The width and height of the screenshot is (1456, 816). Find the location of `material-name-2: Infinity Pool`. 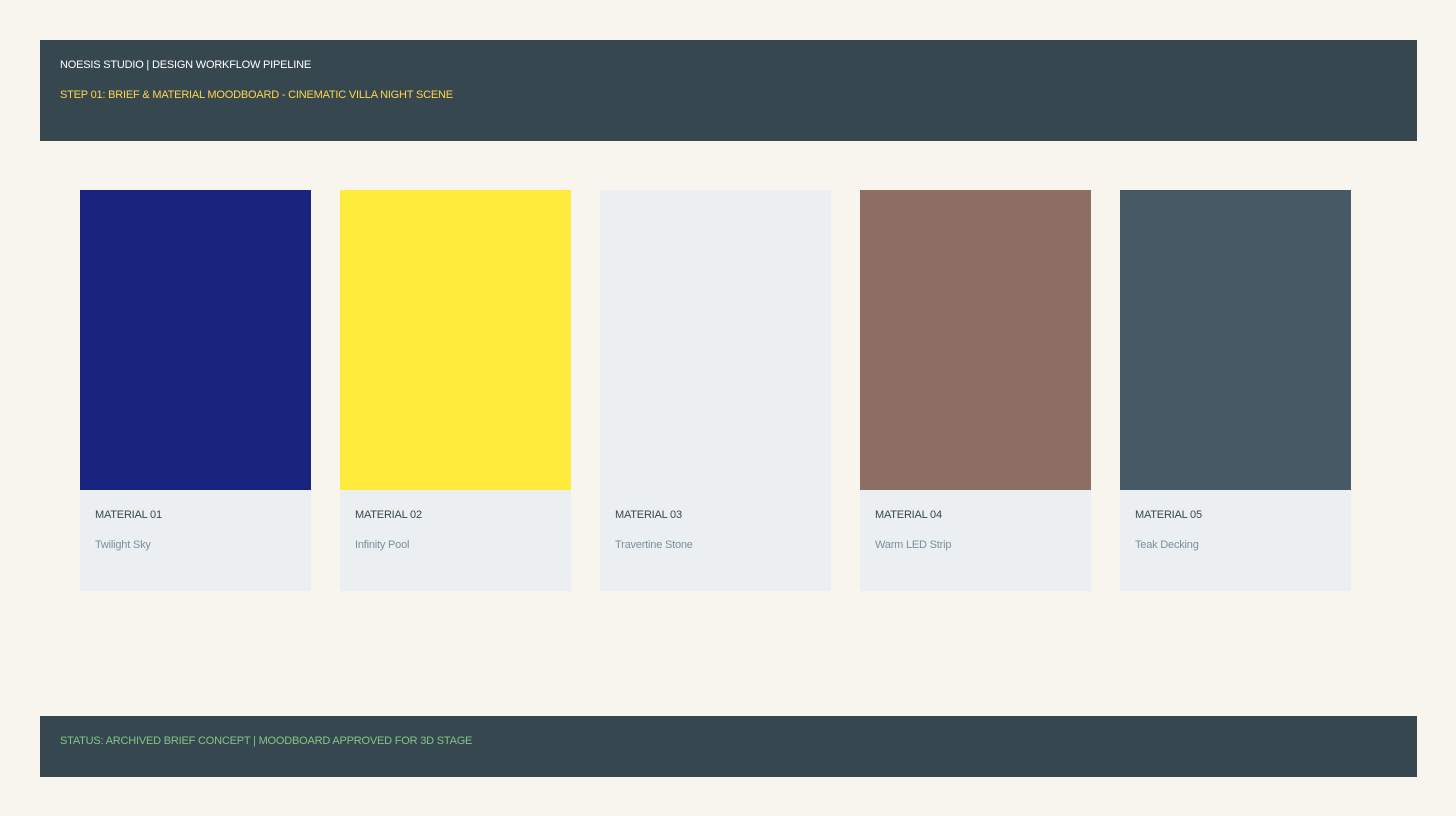

material-name-2: Infinity Pool is located at coordinates (382, 545).